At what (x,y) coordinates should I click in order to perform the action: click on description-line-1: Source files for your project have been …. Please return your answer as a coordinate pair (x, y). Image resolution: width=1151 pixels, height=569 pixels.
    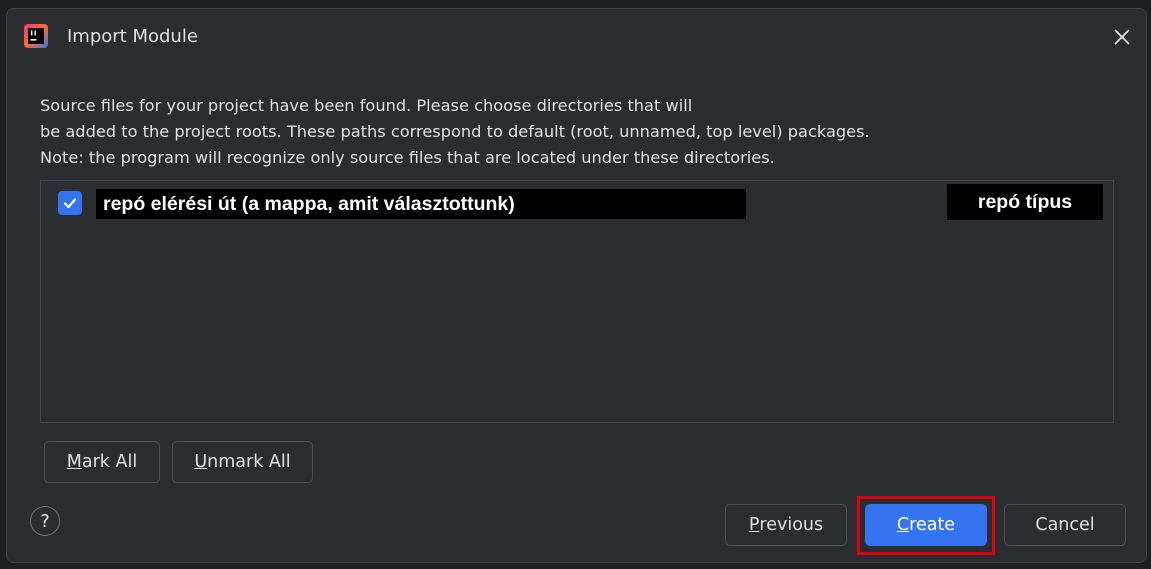
    Looking at the image, I should click on (366, 105).